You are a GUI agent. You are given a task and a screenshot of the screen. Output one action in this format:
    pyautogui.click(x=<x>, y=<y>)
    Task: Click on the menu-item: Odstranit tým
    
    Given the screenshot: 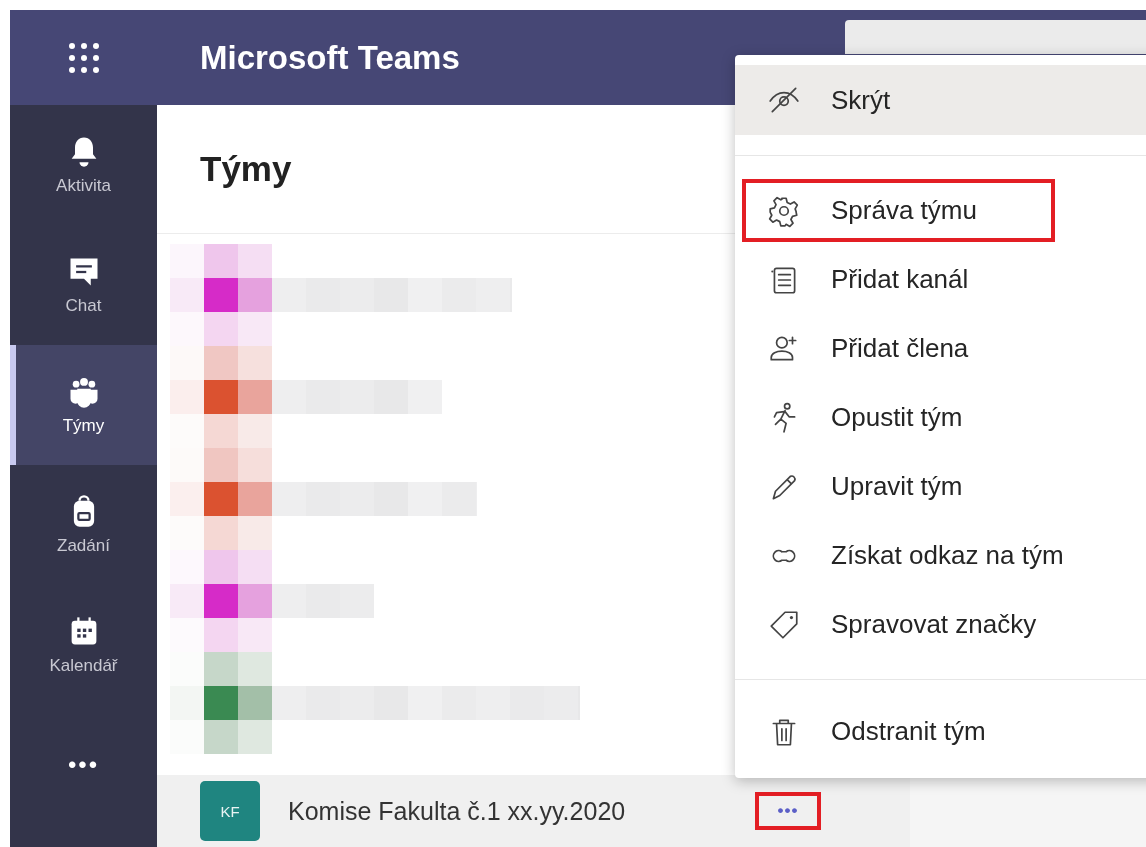 What is the action you would take?
    pyautogui.click(x=940, y=731)
    